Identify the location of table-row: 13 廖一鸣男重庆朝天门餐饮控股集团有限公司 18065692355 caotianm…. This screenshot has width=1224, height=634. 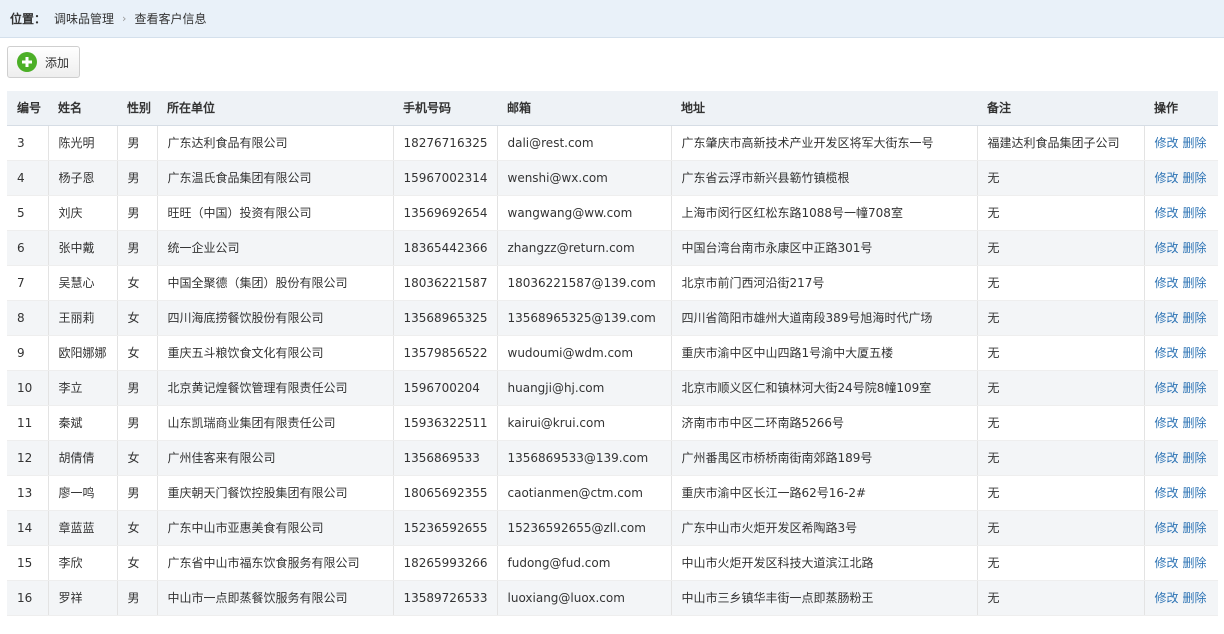
(612, 493).